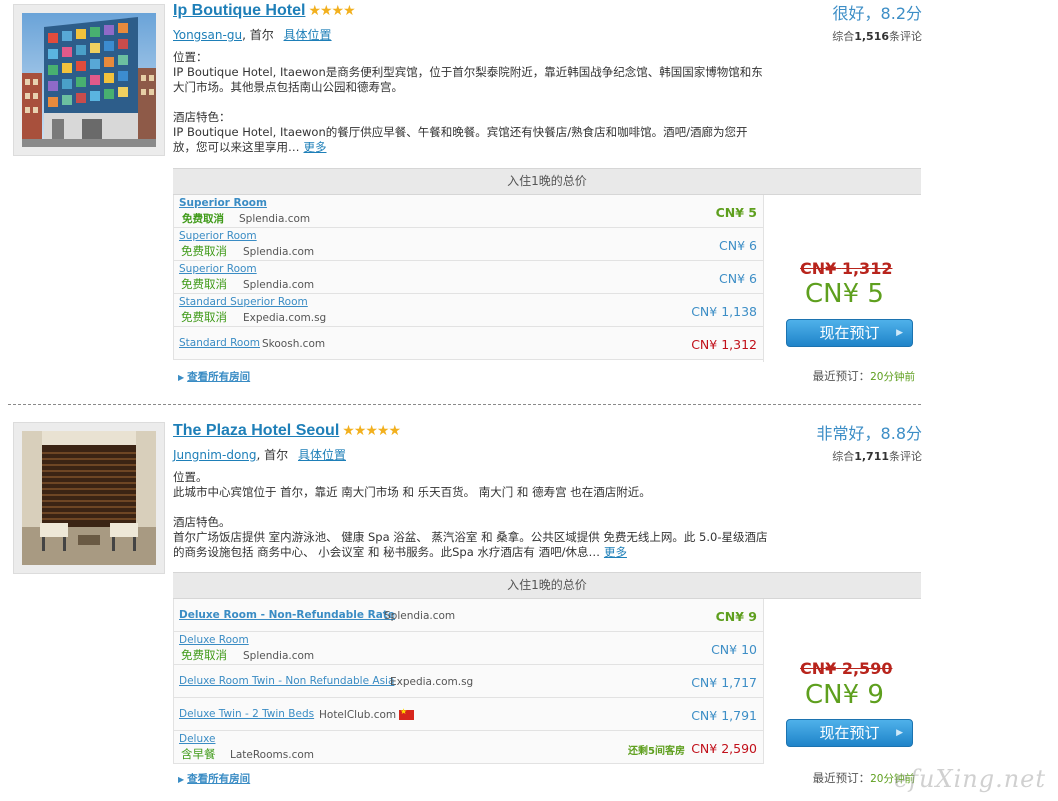 Image resolution: width=1058 pixels, height=801 pixels. I want to click on arrow-right-icon: ▶, so click(899, 333).